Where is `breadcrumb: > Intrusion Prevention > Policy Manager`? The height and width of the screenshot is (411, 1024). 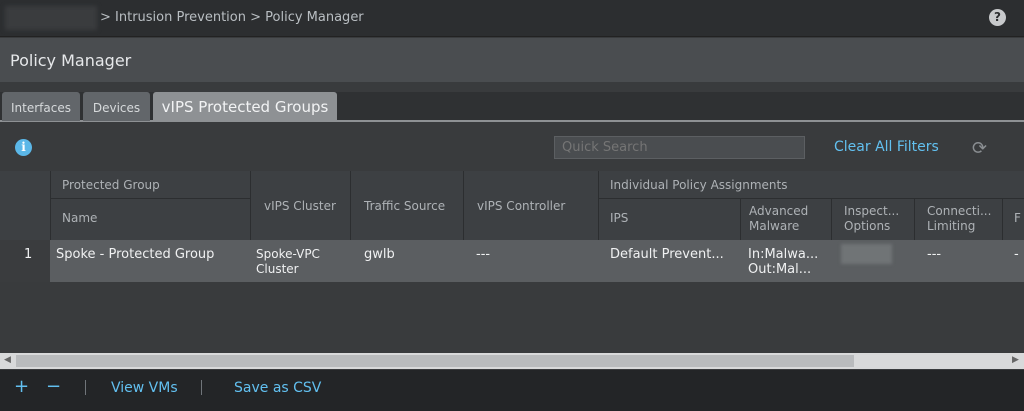
breadcrumb: > Intrusion Prevention > Policy Manager is located at coordinates (232, 17).